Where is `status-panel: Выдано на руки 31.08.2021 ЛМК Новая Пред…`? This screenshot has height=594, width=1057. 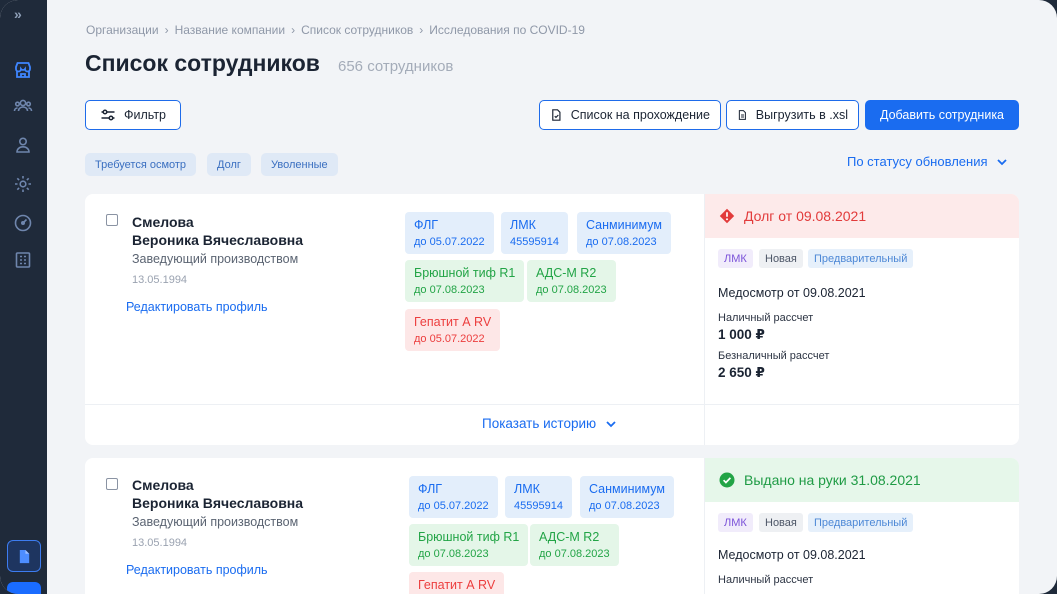 status-panel: Выдано на руки 31.08.2021 ЛМК Новая Пред… is located at coordinates (861, 526).